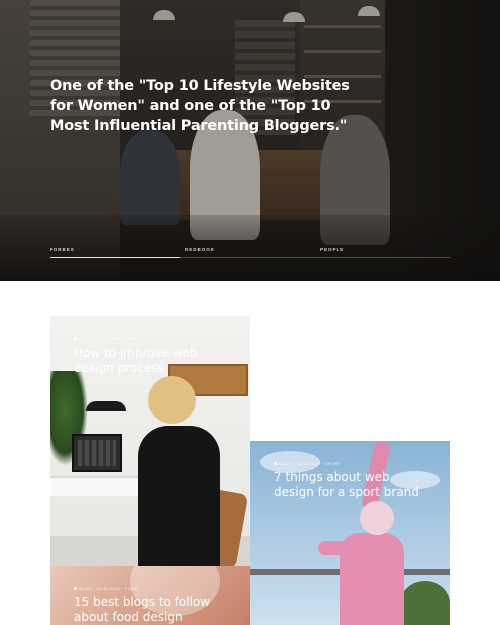 The image size is (500, 625). I want to click on press-active-indicator, so click(115, 257).